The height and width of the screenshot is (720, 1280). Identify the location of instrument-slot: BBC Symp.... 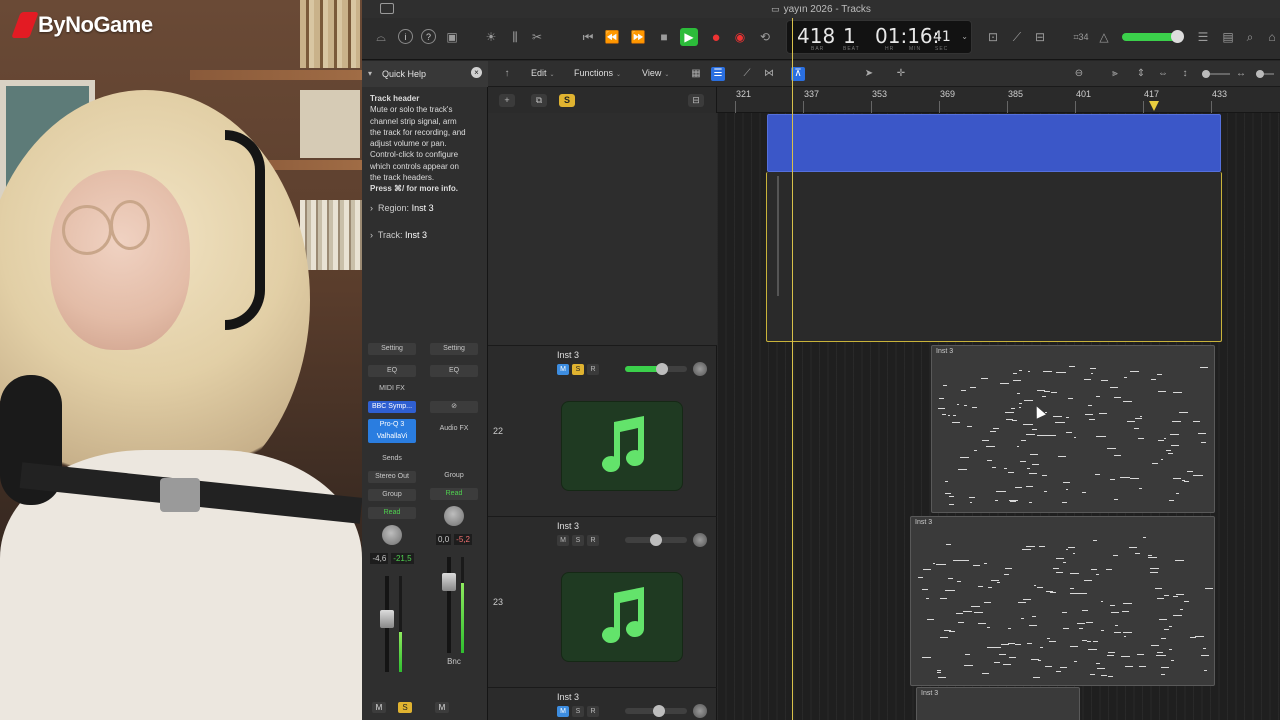
(392, 407).